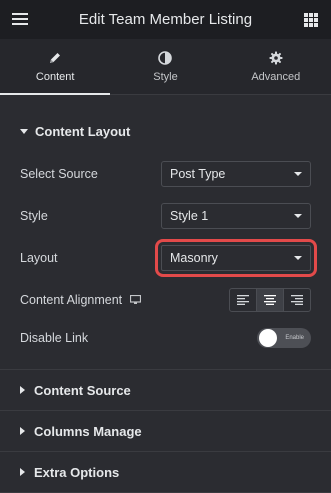 The image size is (331, 493). Describe the element at coordinates (82, 390) in the screenshot. I see `section-title: Content Source` at that location.